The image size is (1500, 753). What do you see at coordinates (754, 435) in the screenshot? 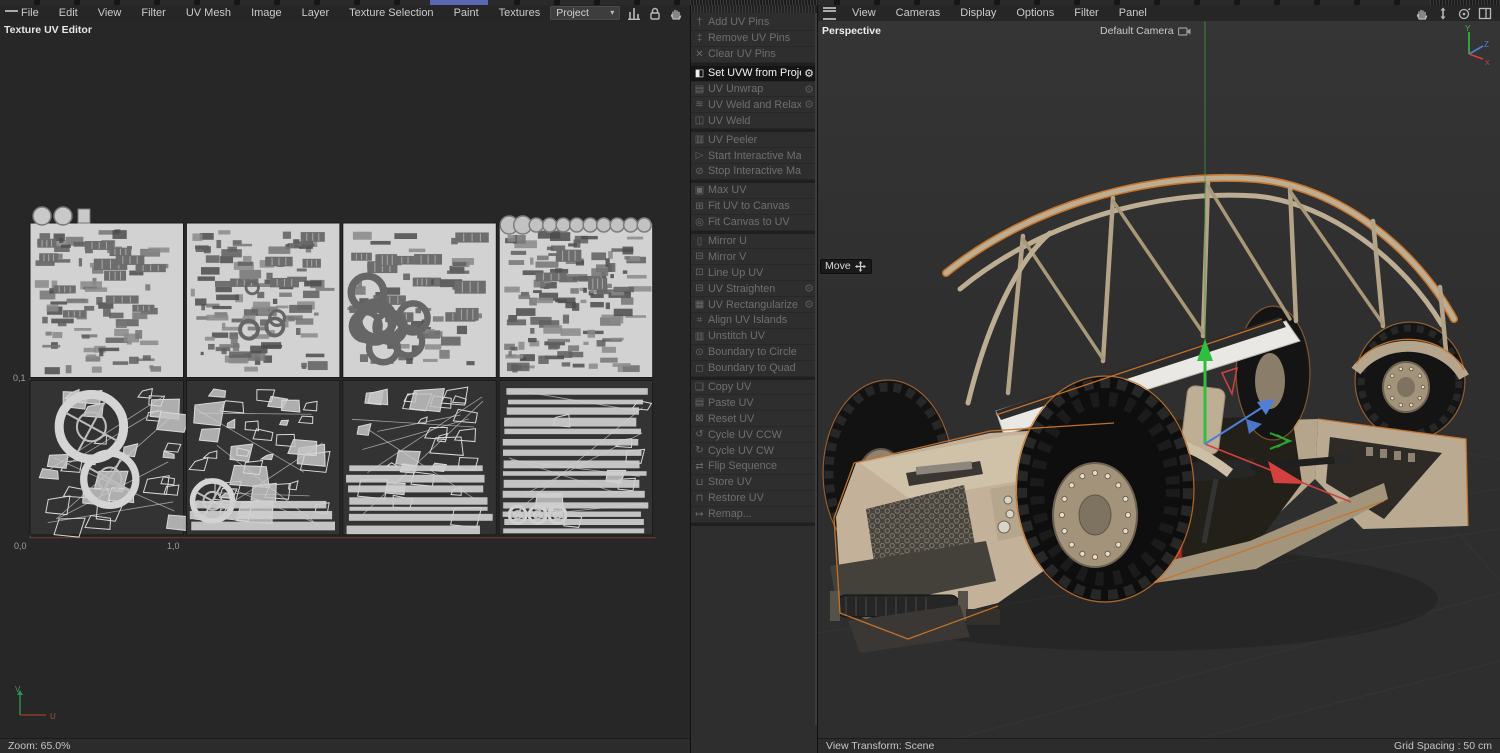
I see `cmd-cycle-uv-ccw: ↺ Cycle UV CCW` at bounding box center [754, 435].